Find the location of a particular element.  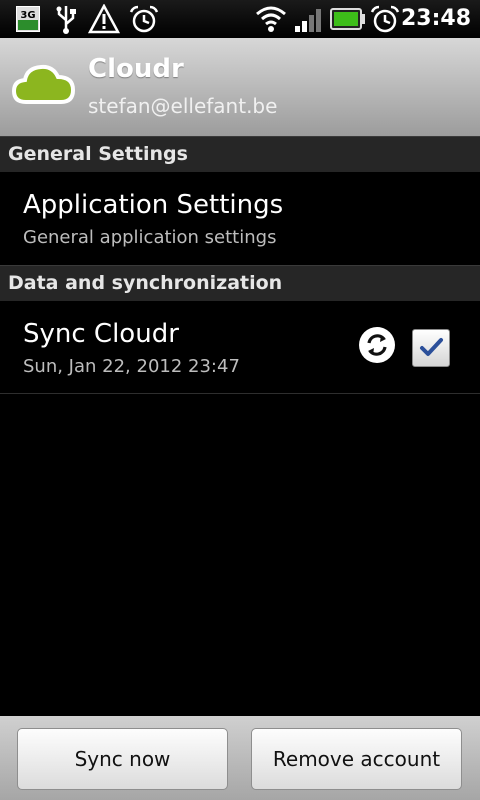

account-header: Cloudr stefan@ellefant.be is located at coordinates (240, 87).